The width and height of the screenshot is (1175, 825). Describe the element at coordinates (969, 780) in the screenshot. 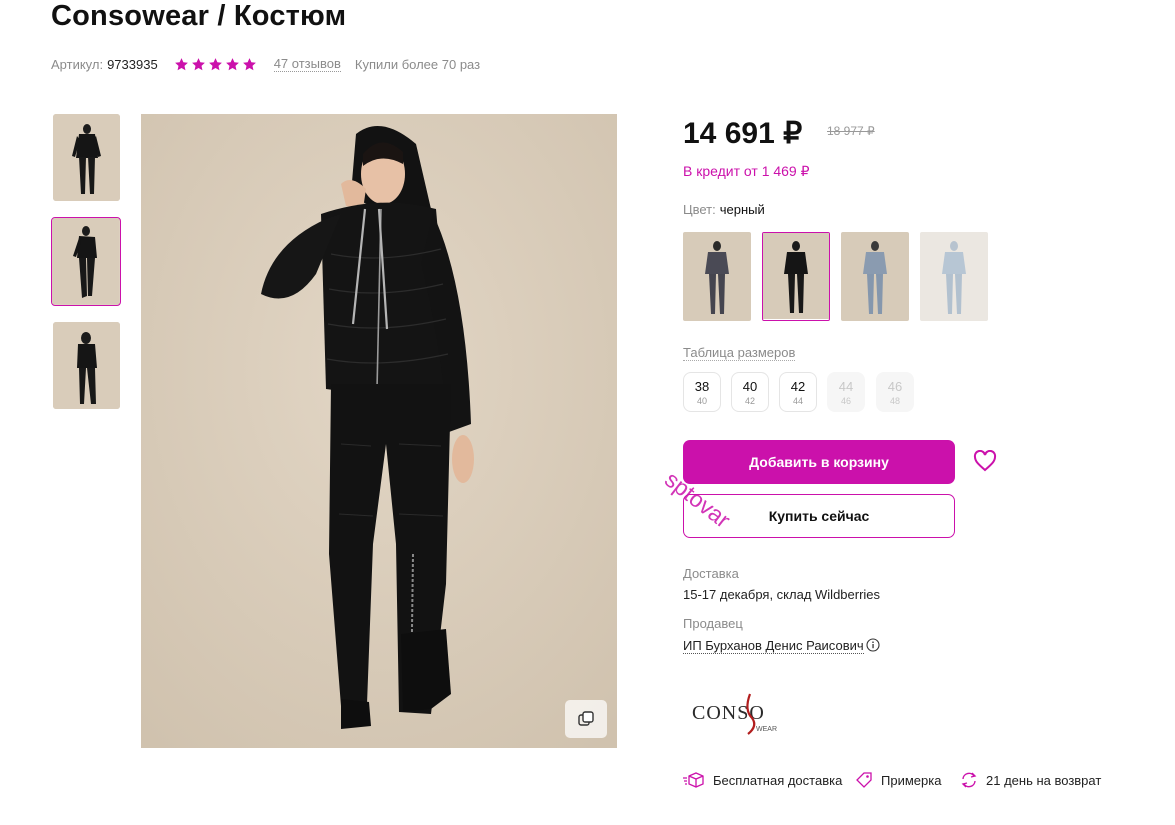

I see `return-icon` at that location.